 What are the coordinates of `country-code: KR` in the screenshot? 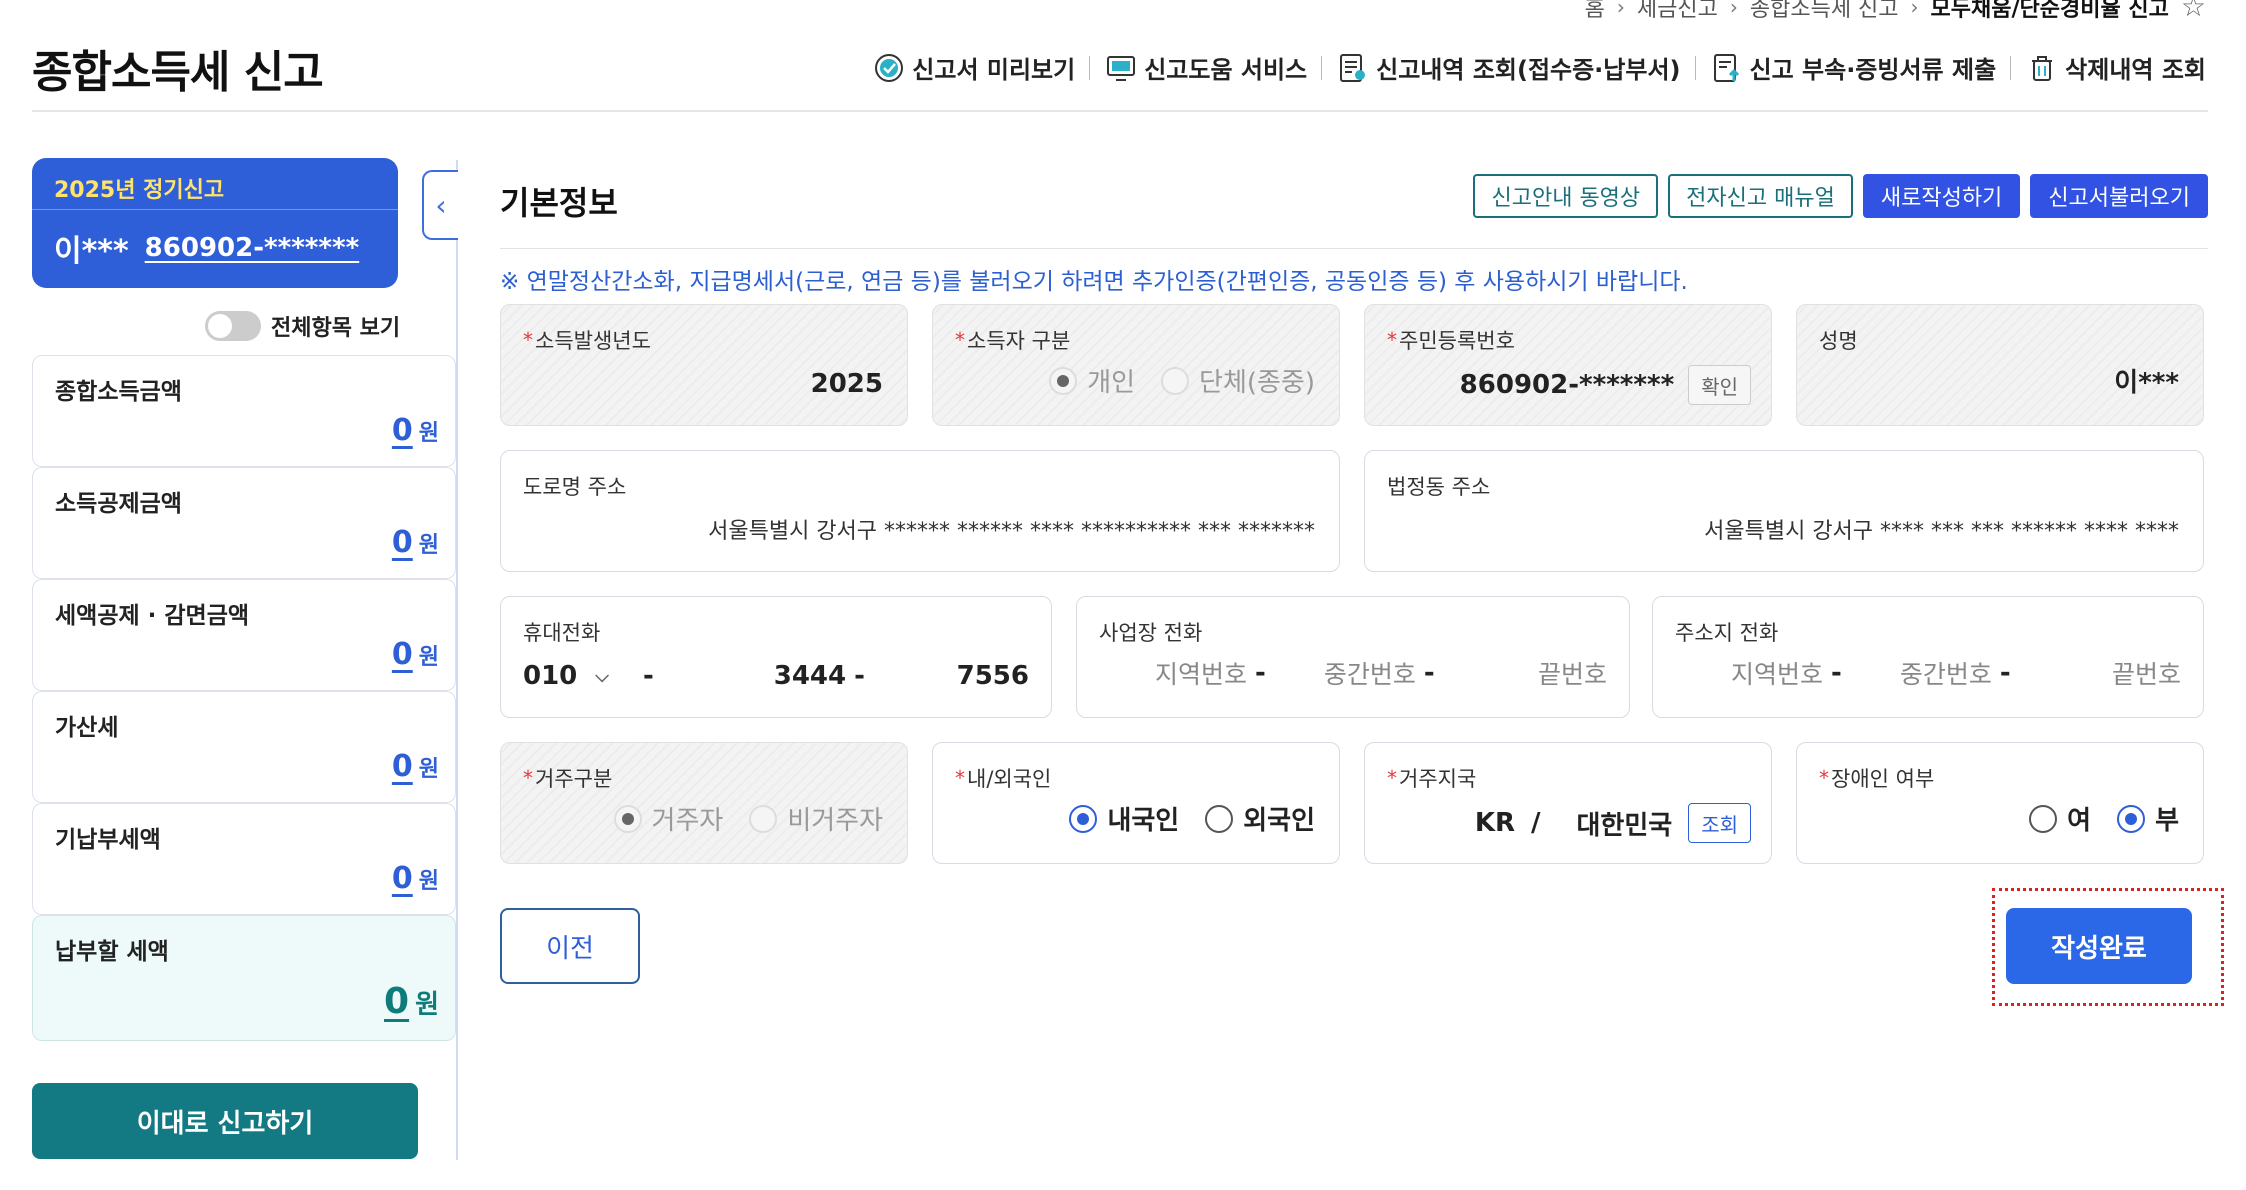 It's located at (1494, 823).